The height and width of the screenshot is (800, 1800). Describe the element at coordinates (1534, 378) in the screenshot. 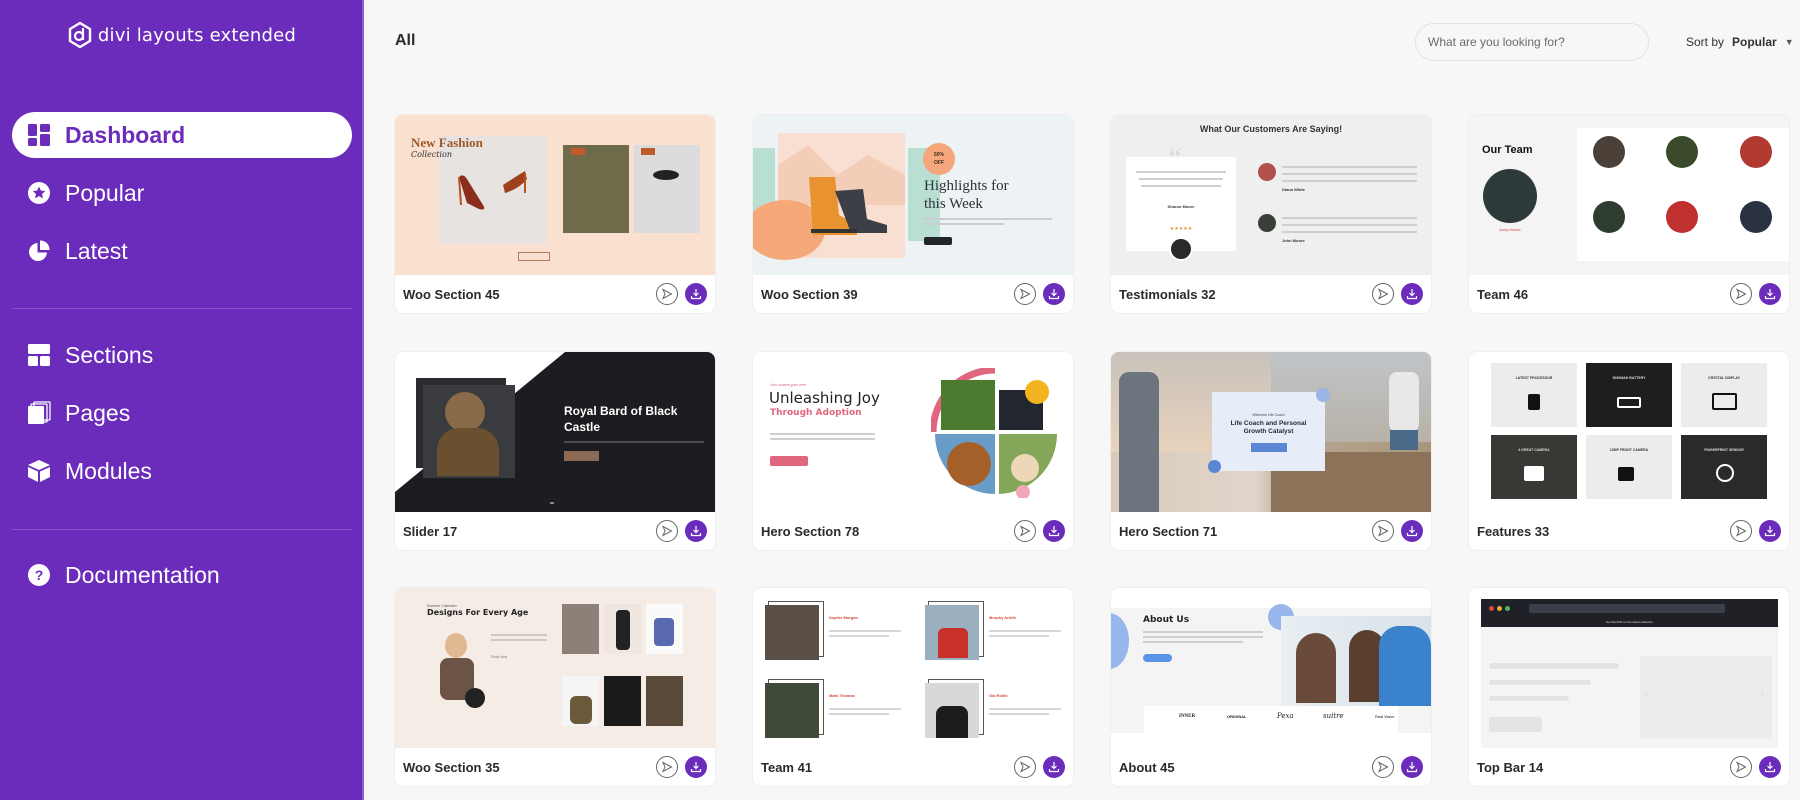

I see `feature-label: LATEST PROCESSOR` at that location.